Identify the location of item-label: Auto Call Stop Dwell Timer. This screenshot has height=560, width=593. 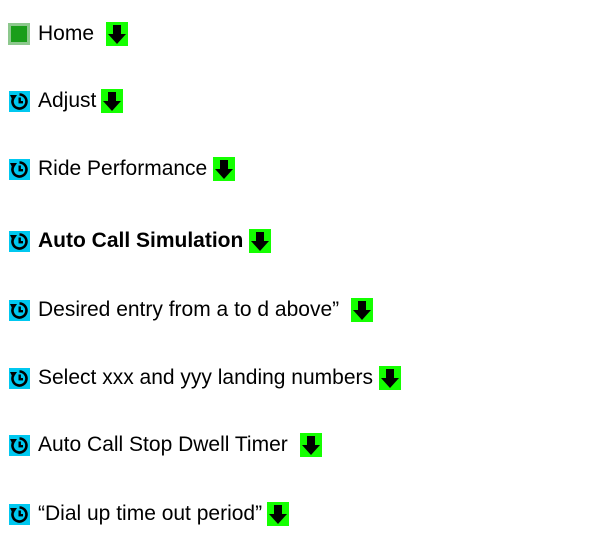
(163, 444).